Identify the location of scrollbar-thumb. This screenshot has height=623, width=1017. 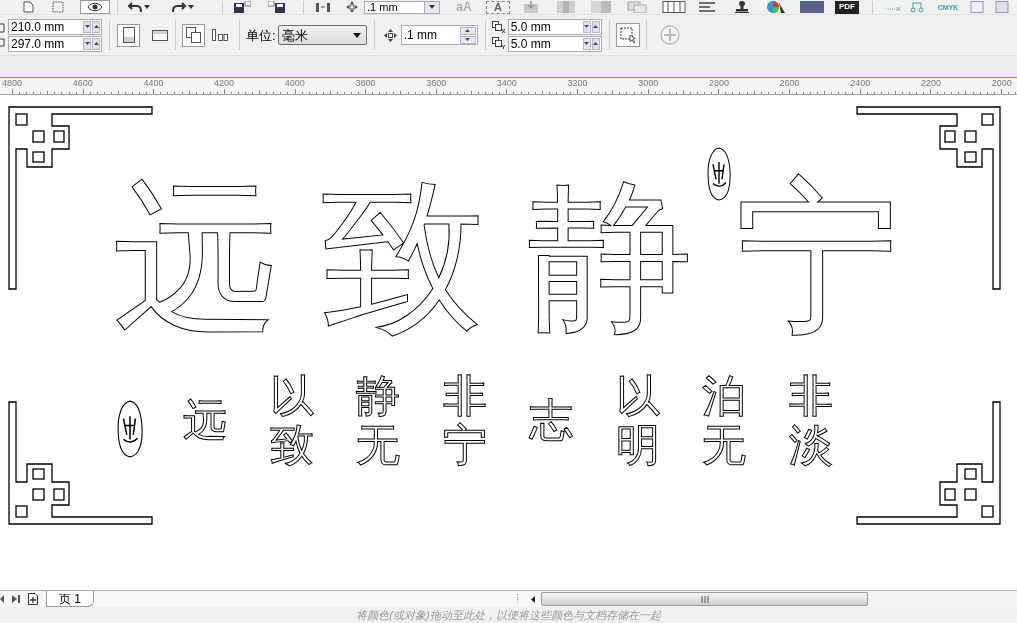
(704, 599).